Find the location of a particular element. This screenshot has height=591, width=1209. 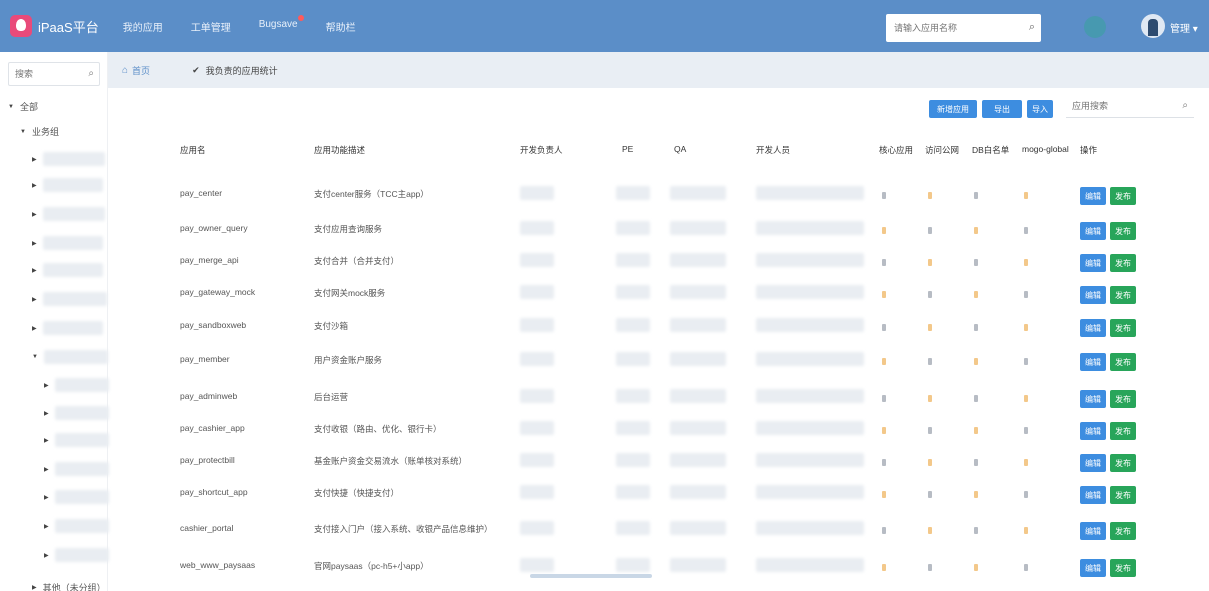

app-logo: iPaaS平台 is located at coordinates (54, 26).